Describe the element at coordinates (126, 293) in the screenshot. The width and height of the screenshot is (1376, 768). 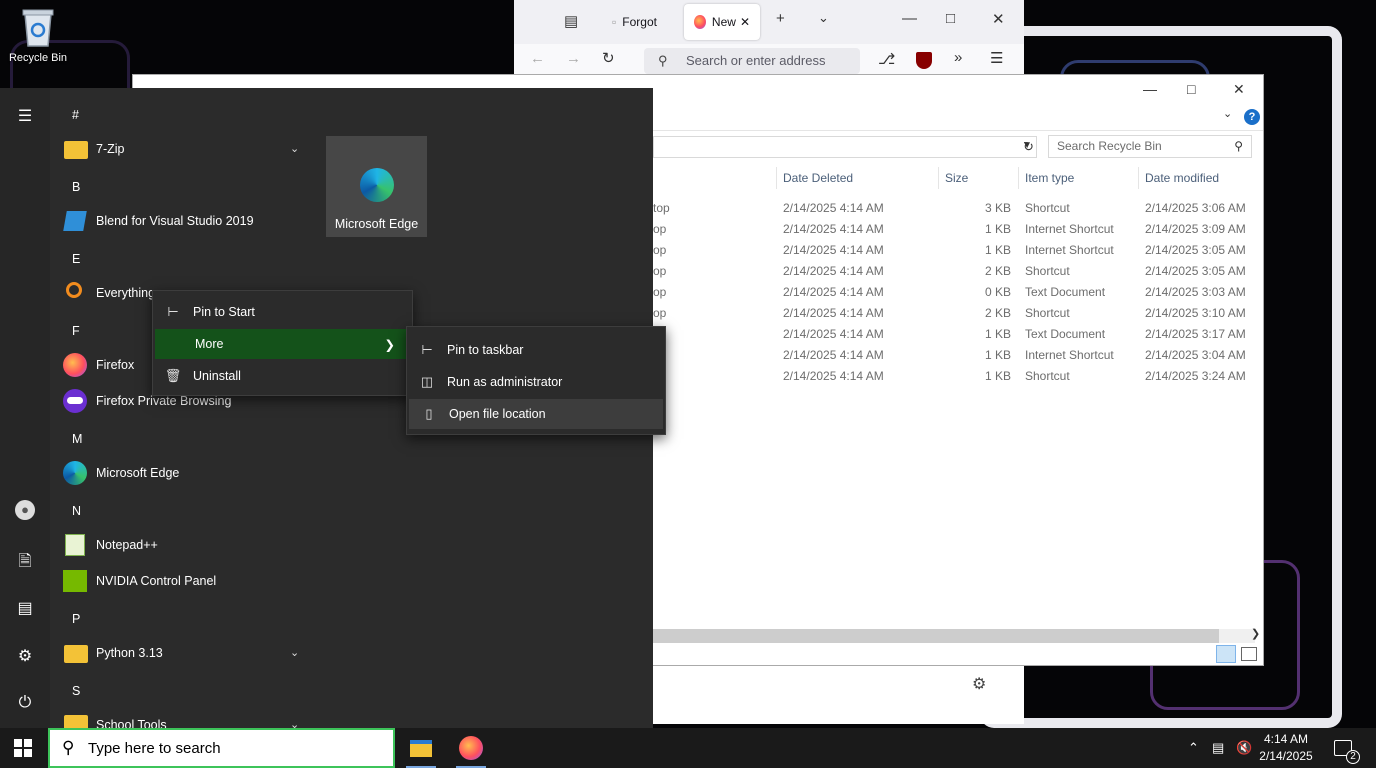
I see `app-label: Everything` at that location.